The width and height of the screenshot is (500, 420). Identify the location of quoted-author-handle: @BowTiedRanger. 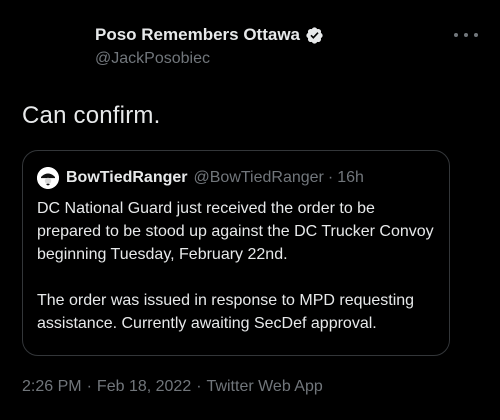
(259, 178).